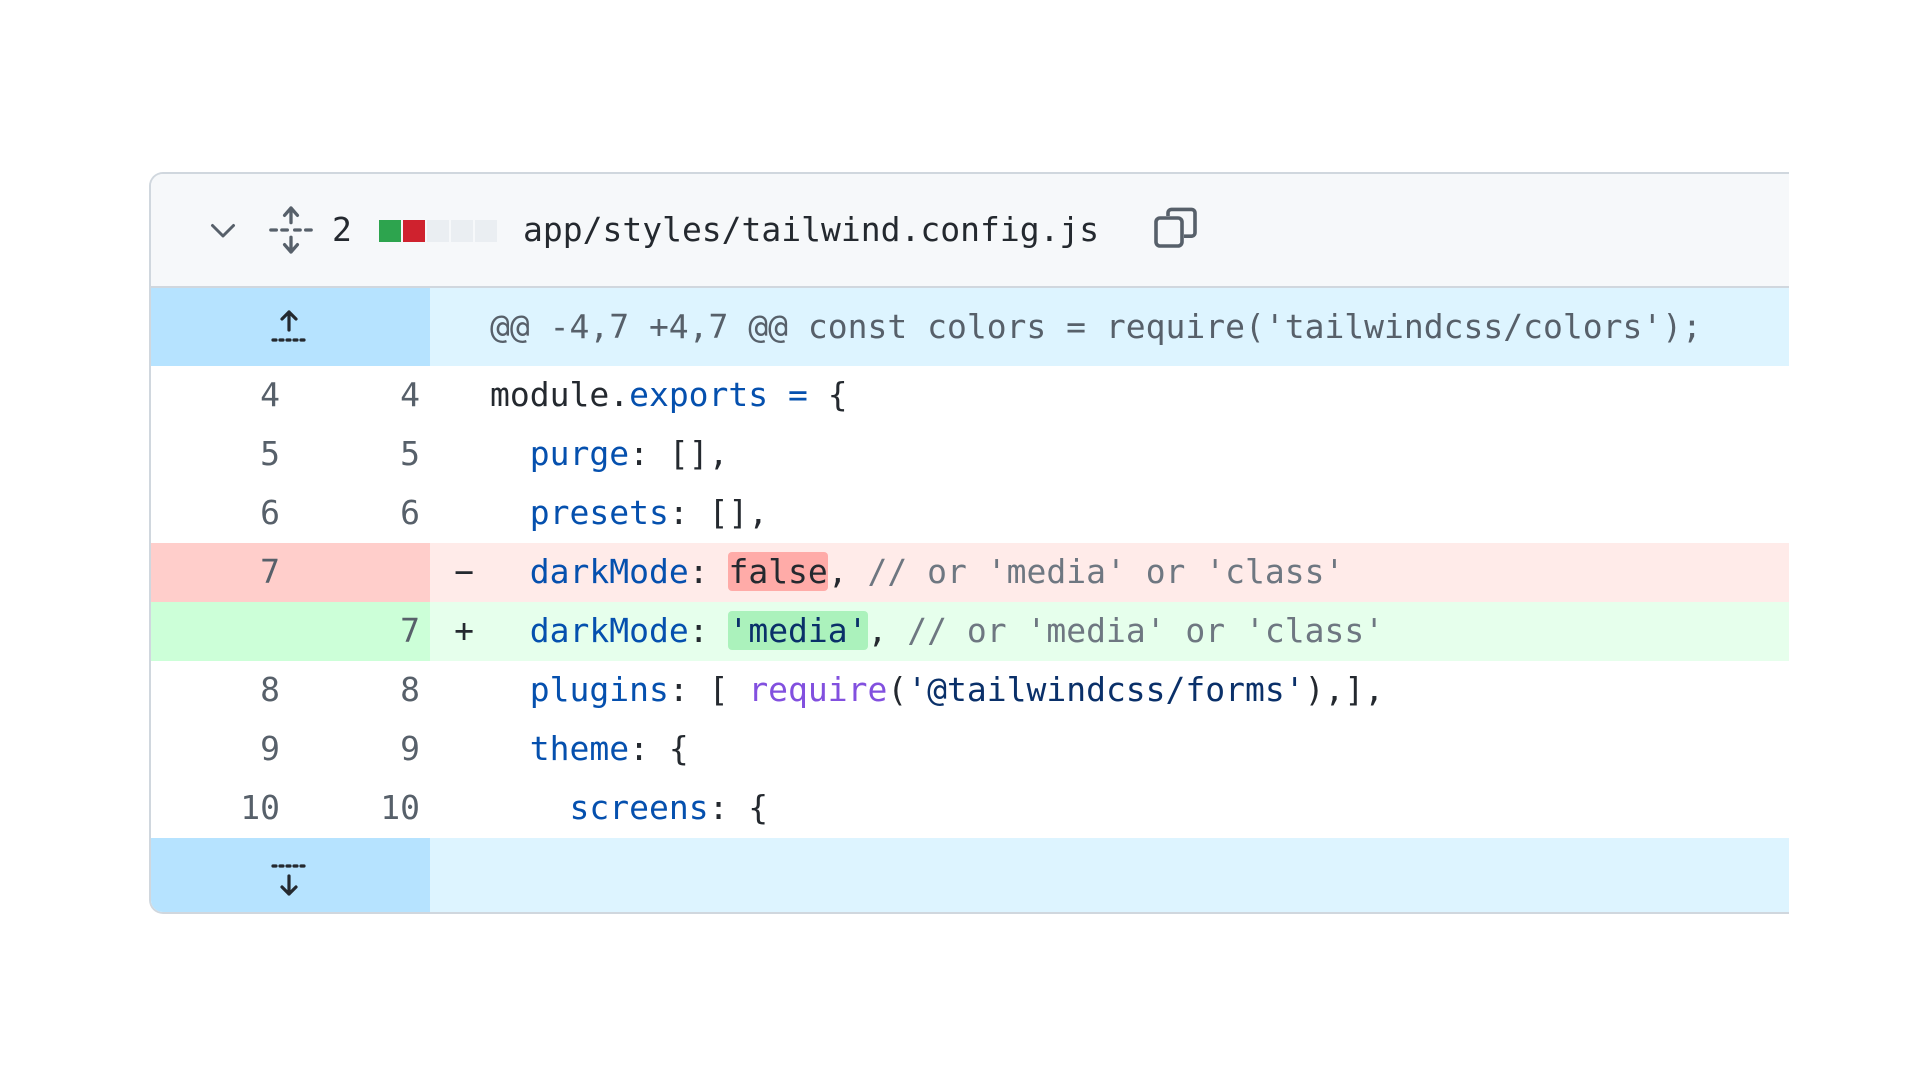 This screenshot has width=1920, height=1080. Describe the element at coordinates (360, 513) in the screenshot. I see `new-line-number: 6` at that location.